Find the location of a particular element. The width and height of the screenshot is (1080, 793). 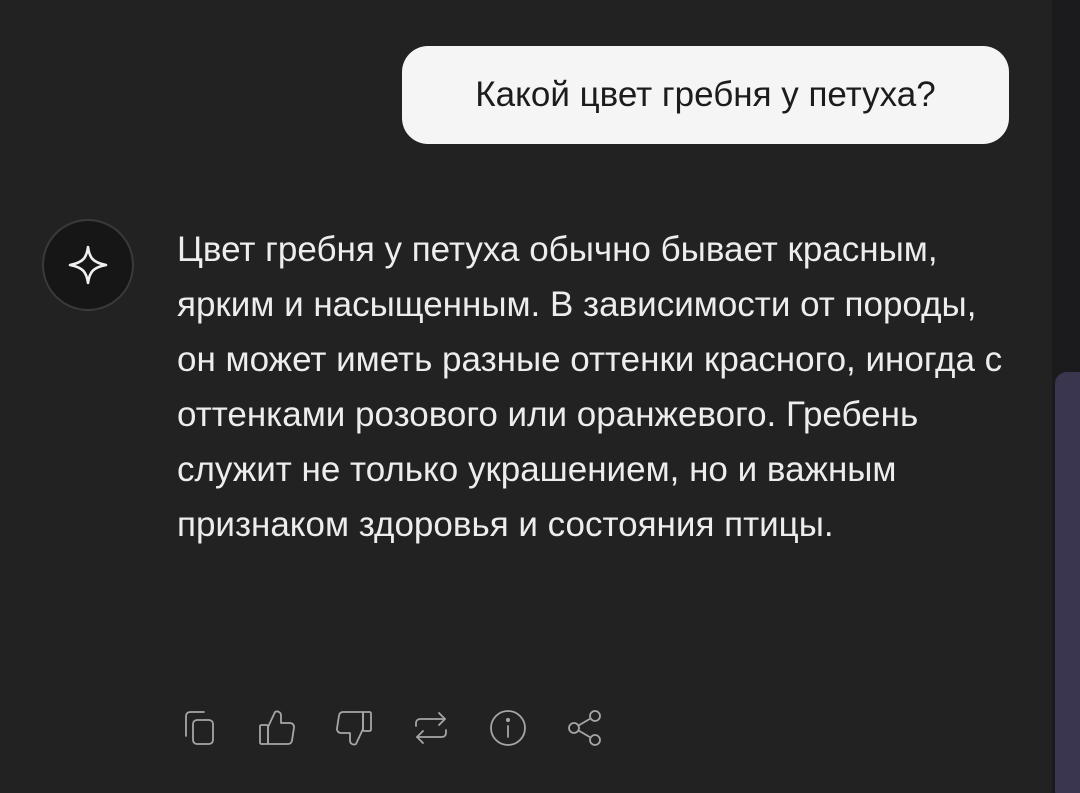

info-button is located at coordinates (508, 728).